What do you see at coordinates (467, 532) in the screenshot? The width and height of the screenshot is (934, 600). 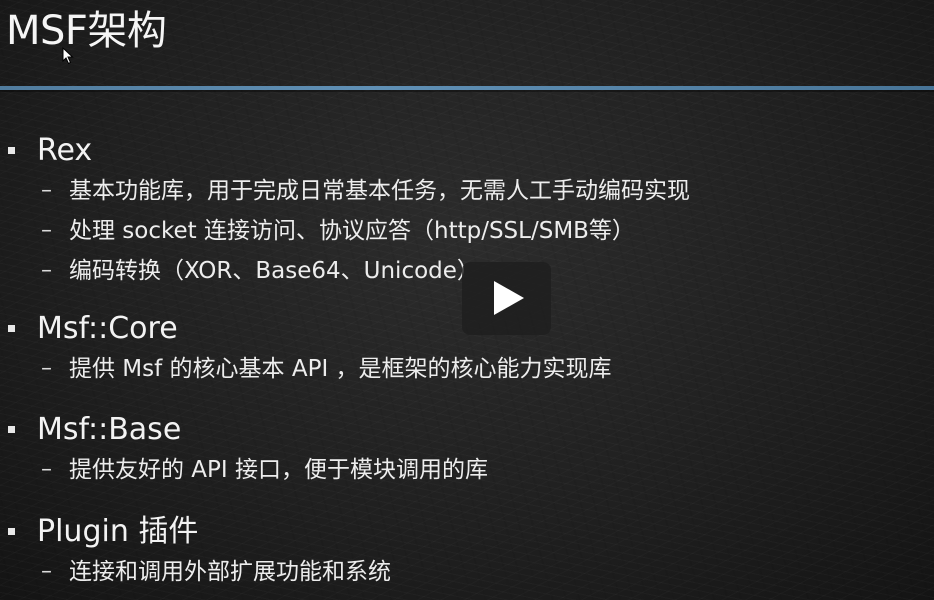 I see `bullet-heading-row: Plugin 插件` at bounding box center [467, 532].